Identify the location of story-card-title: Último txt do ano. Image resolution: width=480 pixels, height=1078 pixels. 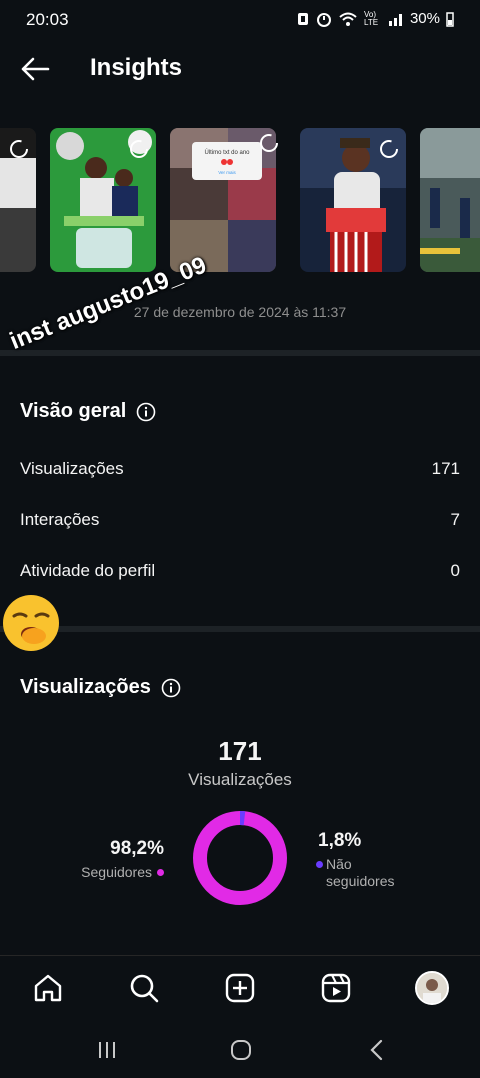
(227, 152).